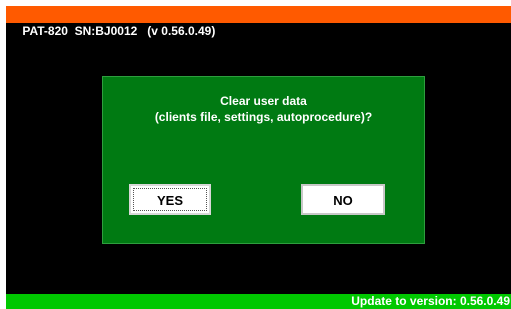  Describe the element at coordinates (263, 117) in the screenshot. I see `dialog-message-line-2: (clients file, settings, autoprocedure)?` at that location.